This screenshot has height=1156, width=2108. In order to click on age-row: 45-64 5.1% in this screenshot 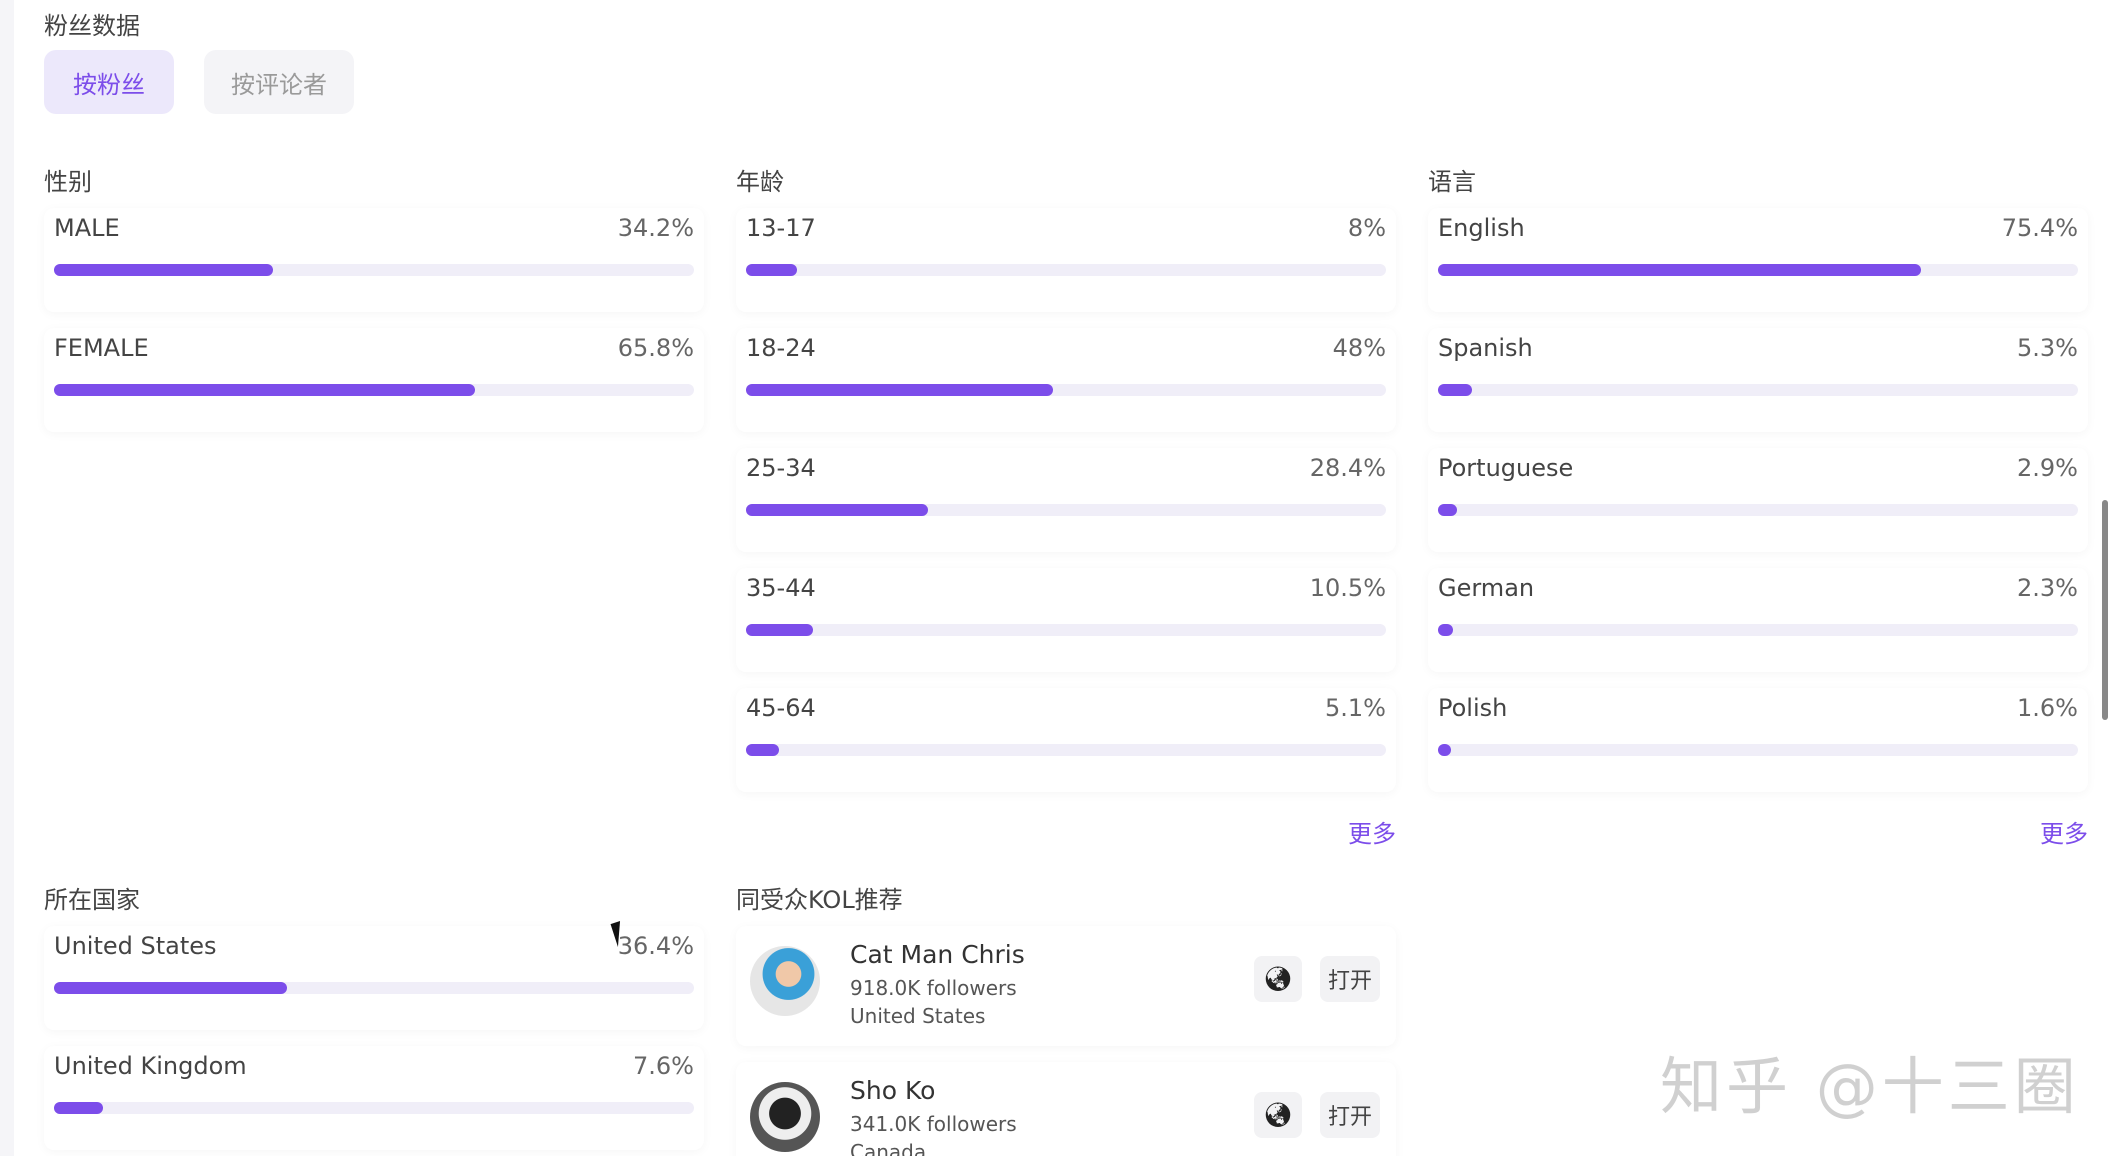, I will do `click(1066, 740)`.